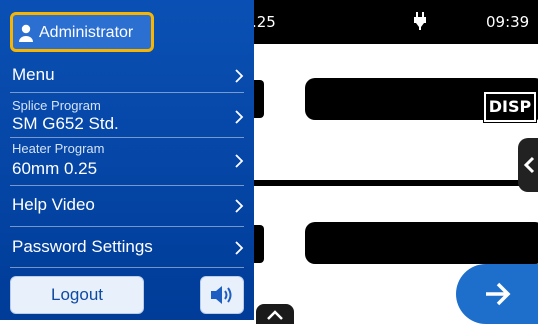 The height and width of the screenshot is (326, 538). What do you see at coordinates (395, 183) in the screenshot?
I see `screen-divider` at bounding box center [395, 183].